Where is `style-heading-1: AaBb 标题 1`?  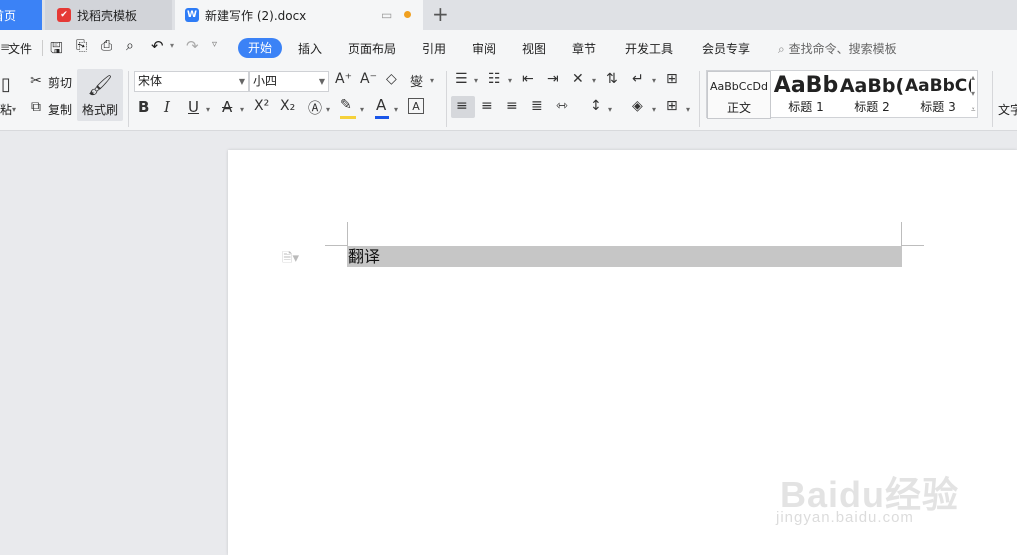
style-heading-1: AaBb 标题 1 is located at coordinates (806, 95).